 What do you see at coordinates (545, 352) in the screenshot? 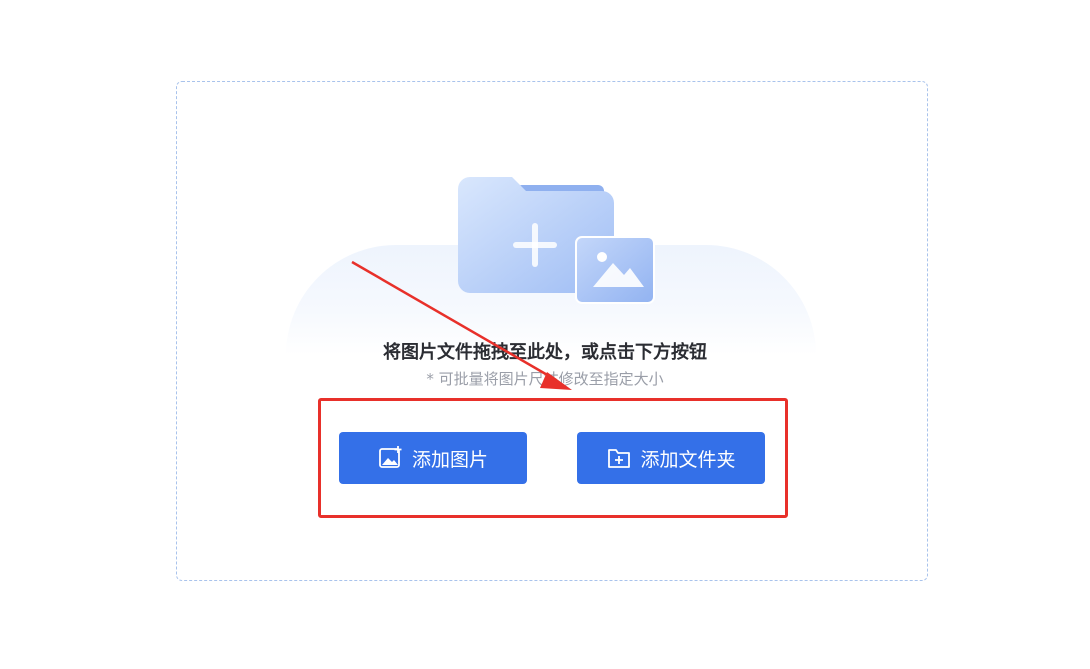
I see `dropzone-title: 将图片文件拖拽至此处，或点击下方按钮` at bounding box center [545, 352].